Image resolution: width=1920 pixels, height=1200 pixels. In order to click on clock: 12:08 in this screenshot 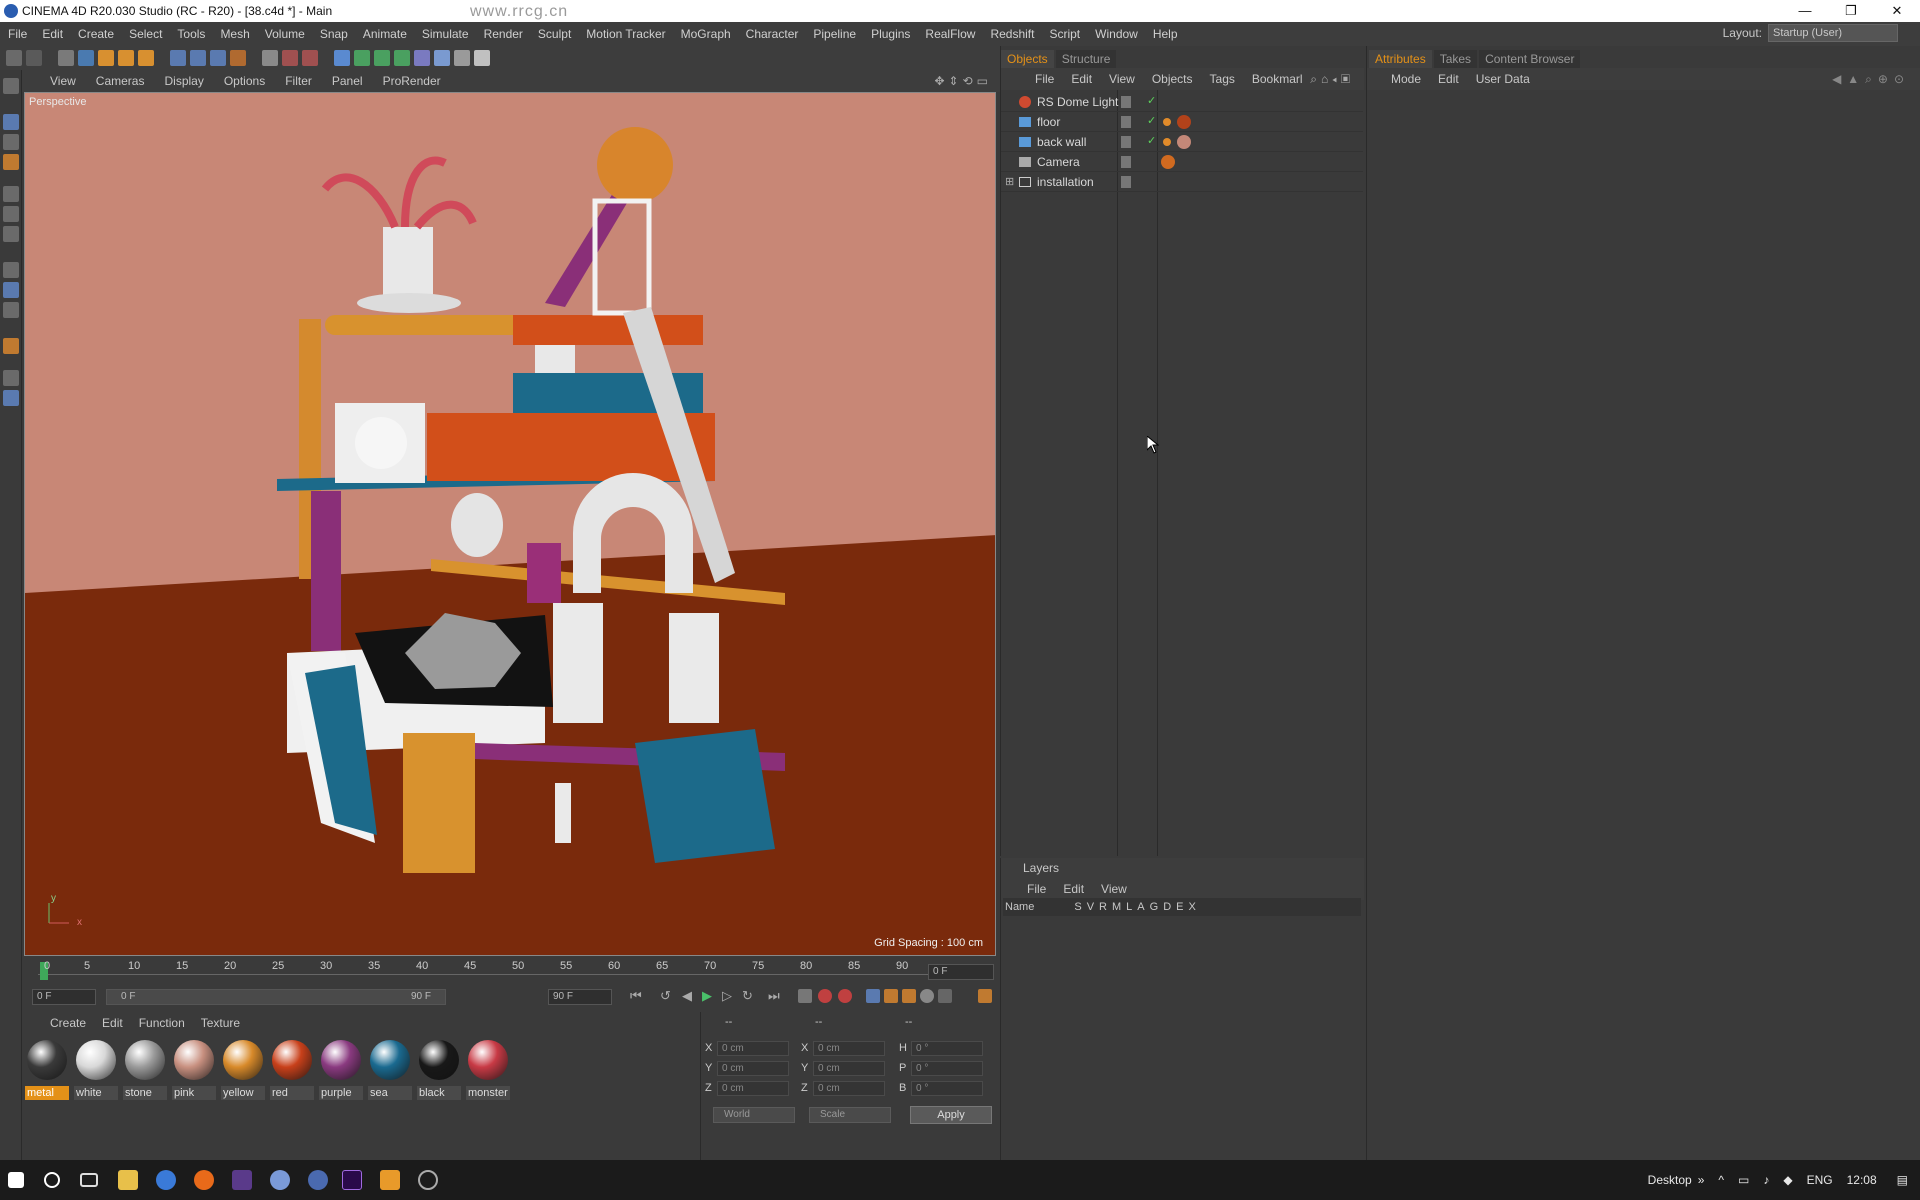, I will do `click(1862, 1180)`.